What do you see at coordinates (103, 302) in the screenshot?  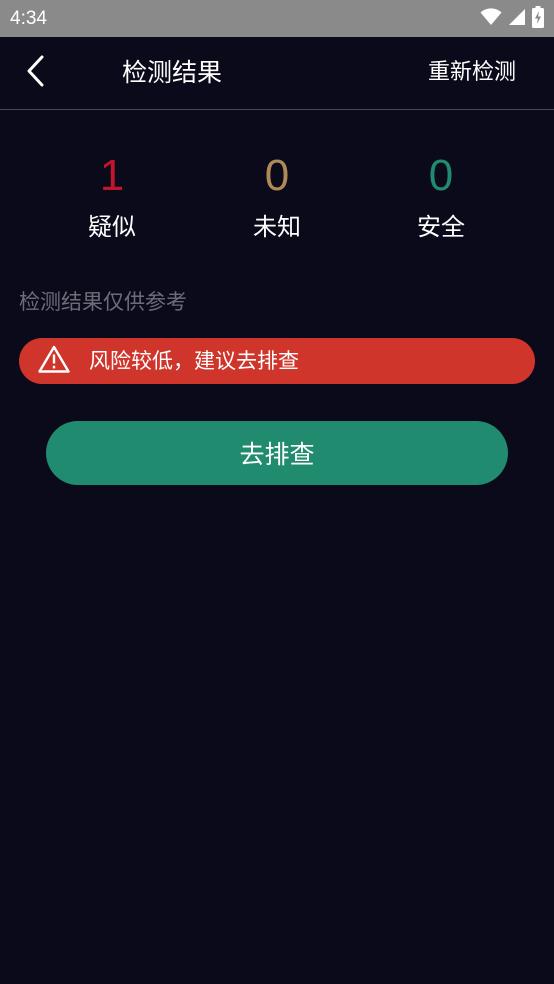 I see `disclaimer-text: 检测结果仅供参考` at bounding box center [103, 302].